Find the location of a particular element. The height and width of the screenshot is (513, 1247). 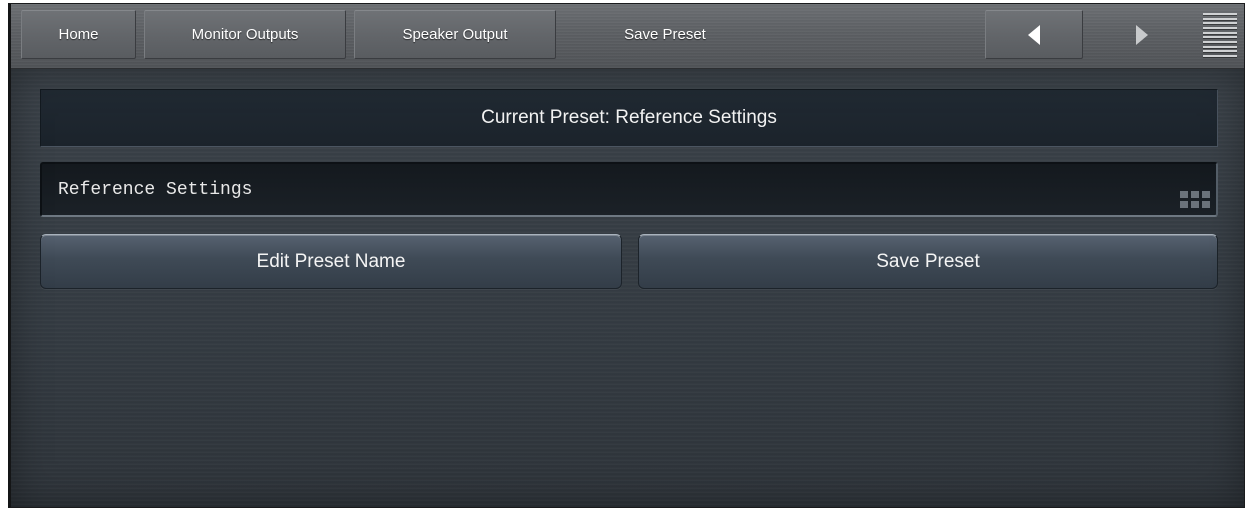

keypad-icon is located at coordinates (1195, 199).